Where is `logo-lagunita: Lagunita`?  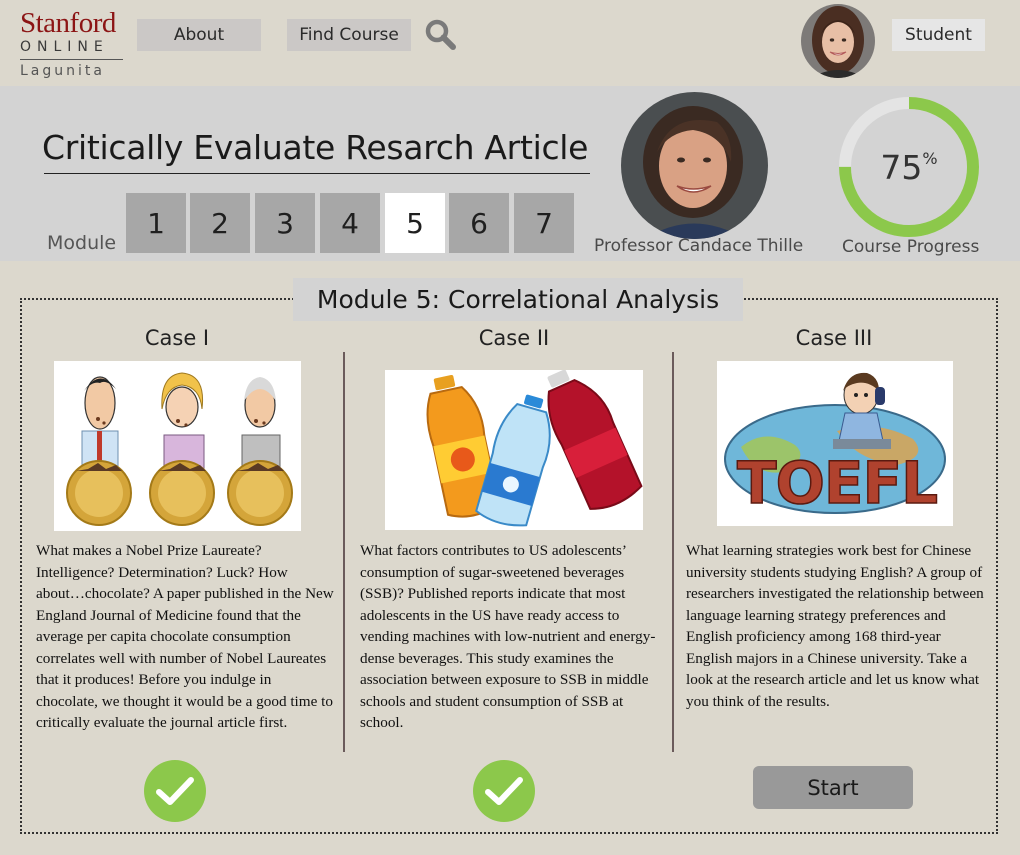
logo-lagunita: Lagunita is located at coordinates (62, 71).